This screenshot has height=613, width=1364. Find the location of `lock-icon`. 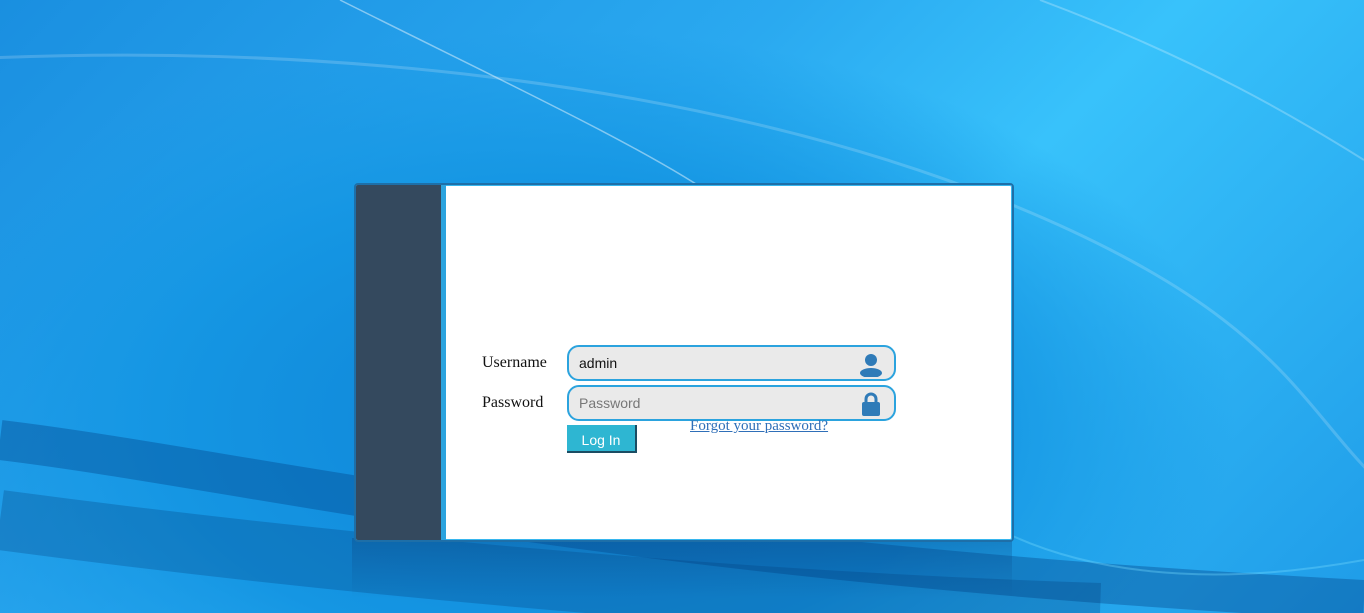

lock-icon is located at coordinates (871, 404).